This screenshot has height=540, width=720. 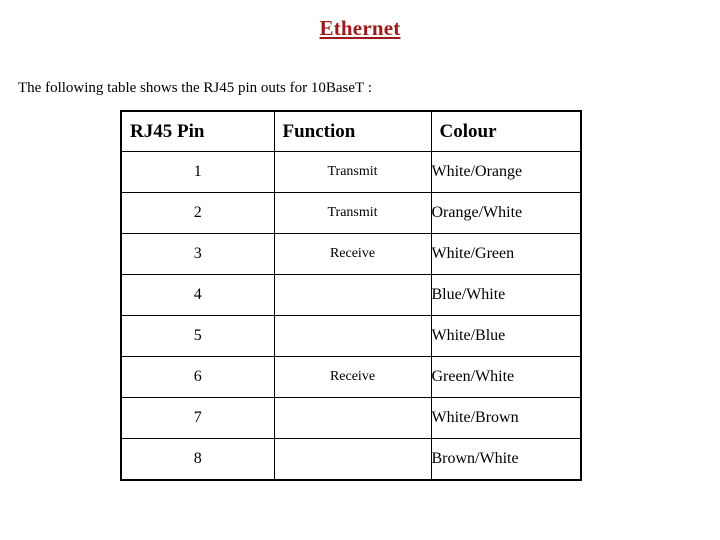 What do you see at coordinates (506, 295) in the screenshot?
I see `cell-colour: Blue/White` at bounding box center [506, 295].